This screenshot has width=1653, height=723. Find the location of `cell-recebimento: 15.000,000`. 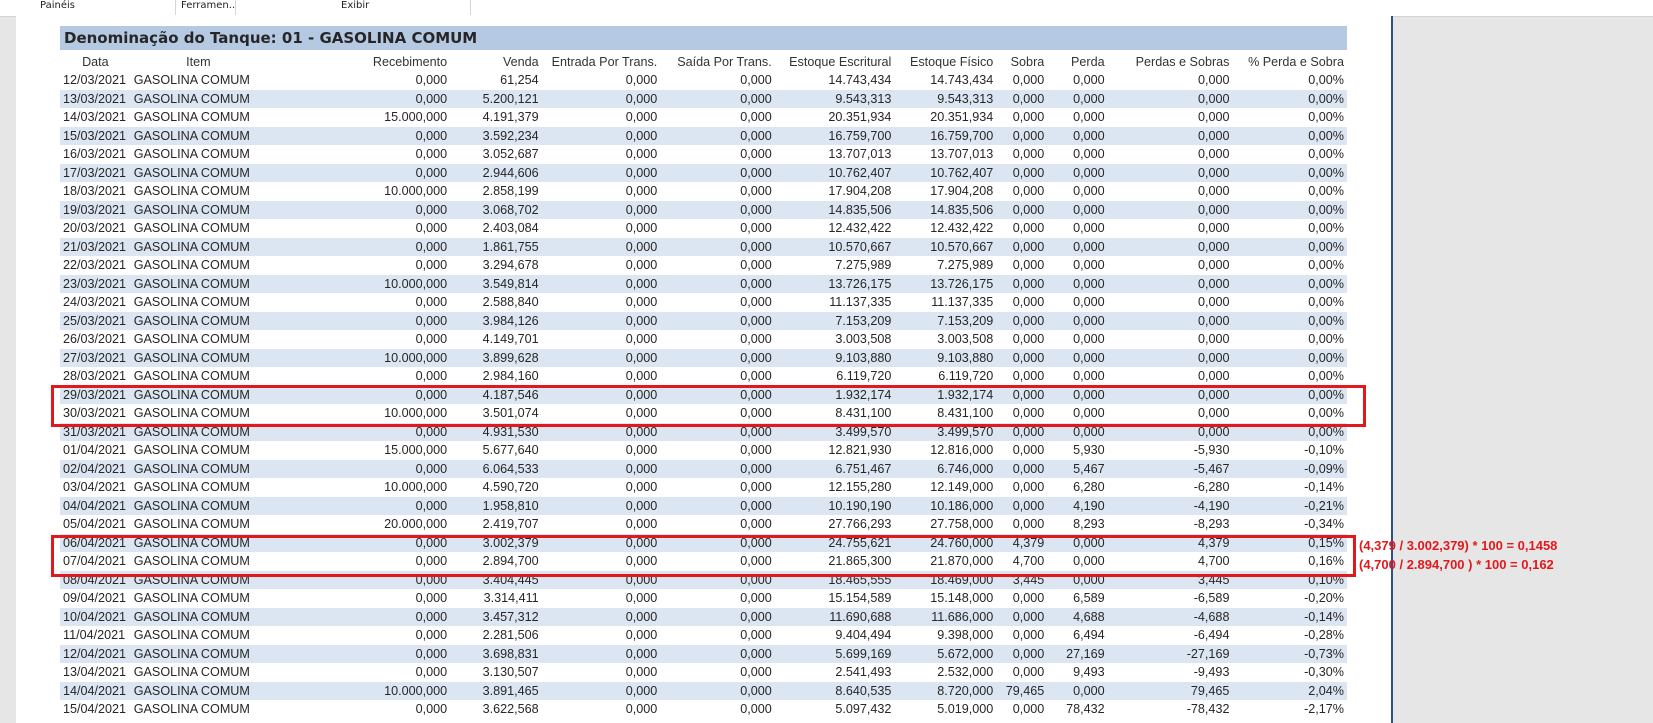

cell-recebimento: 15.000,000 is located at coordinates (416, 450).